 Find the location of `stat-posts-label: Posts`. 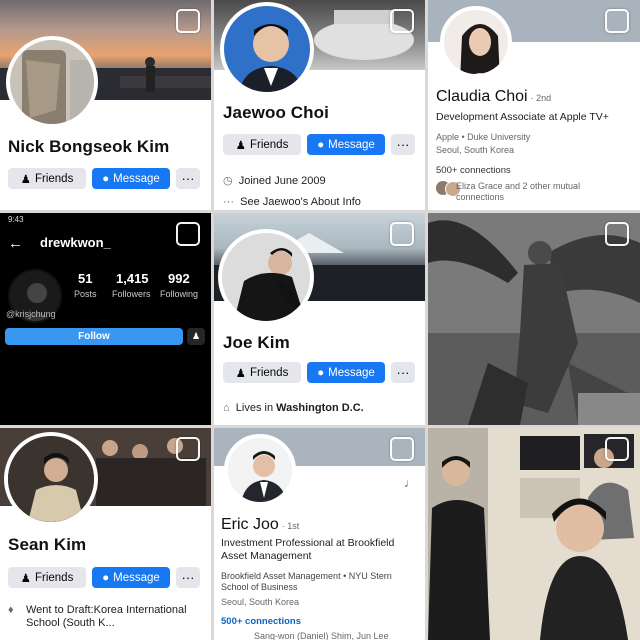

stat-posts-label: Posts is located at coordinates (85, 294).